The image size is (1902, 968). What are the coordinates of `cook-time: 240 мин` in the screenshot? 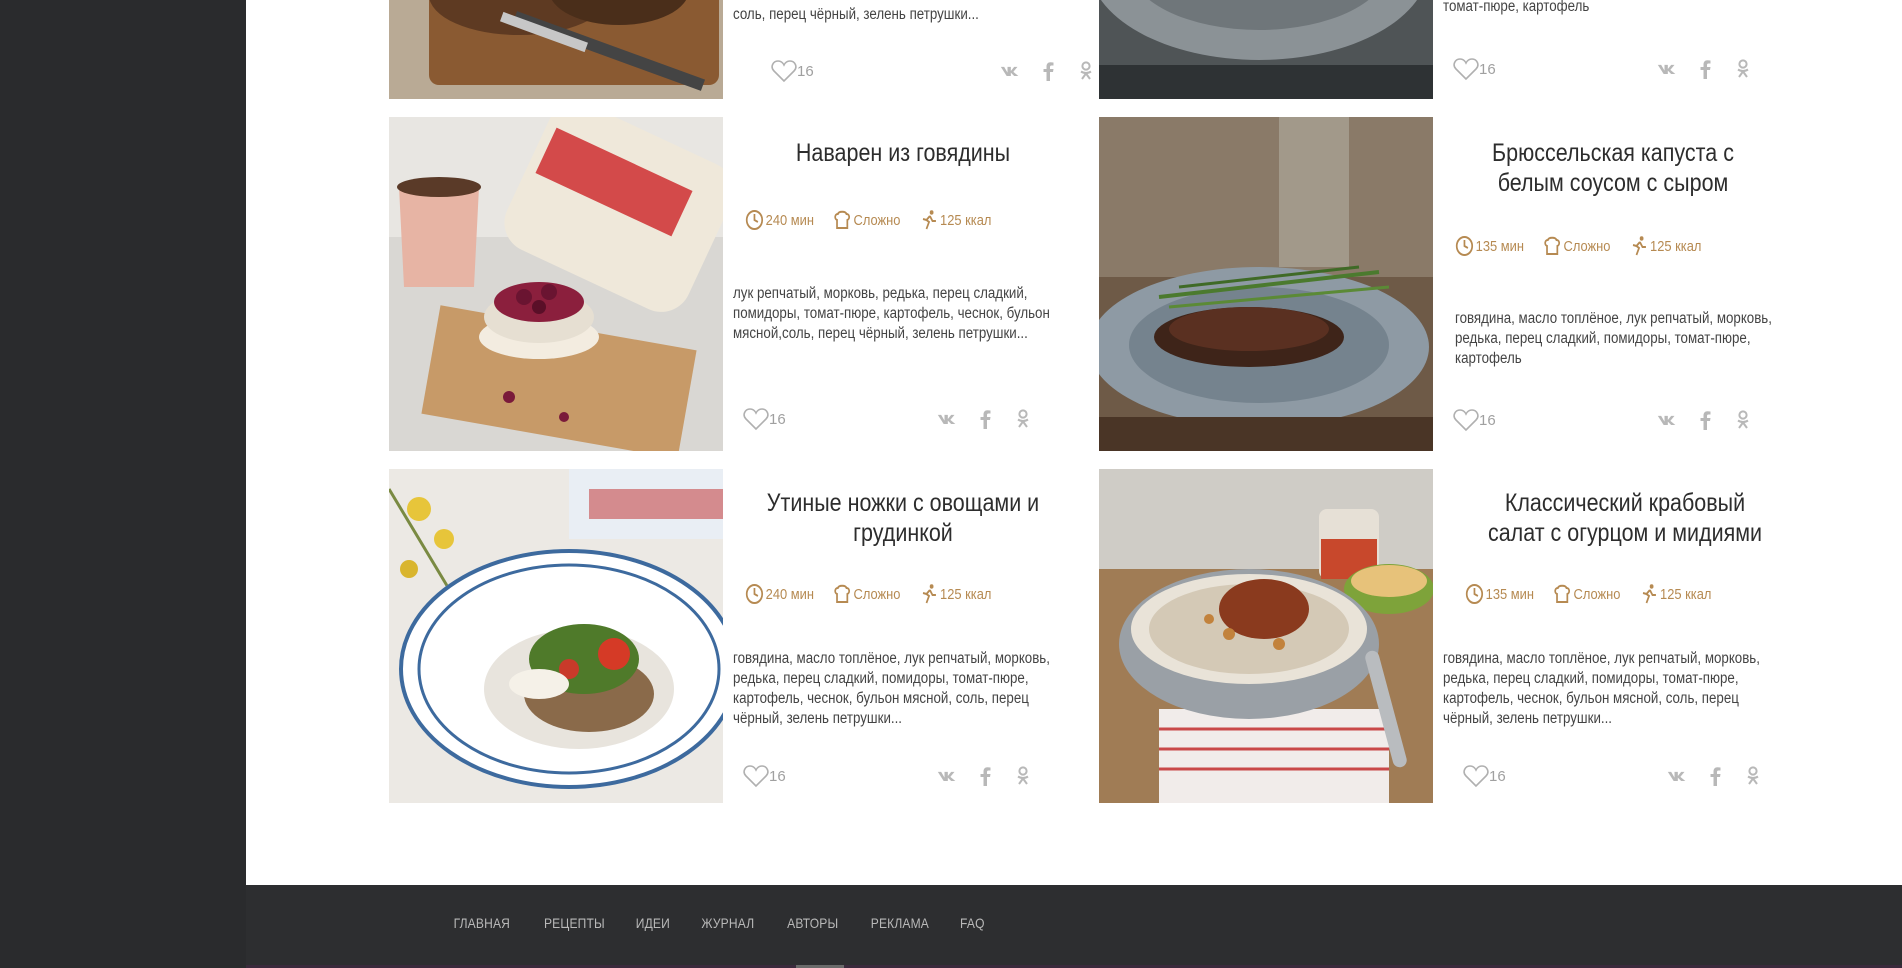 It's located at (779, 594).